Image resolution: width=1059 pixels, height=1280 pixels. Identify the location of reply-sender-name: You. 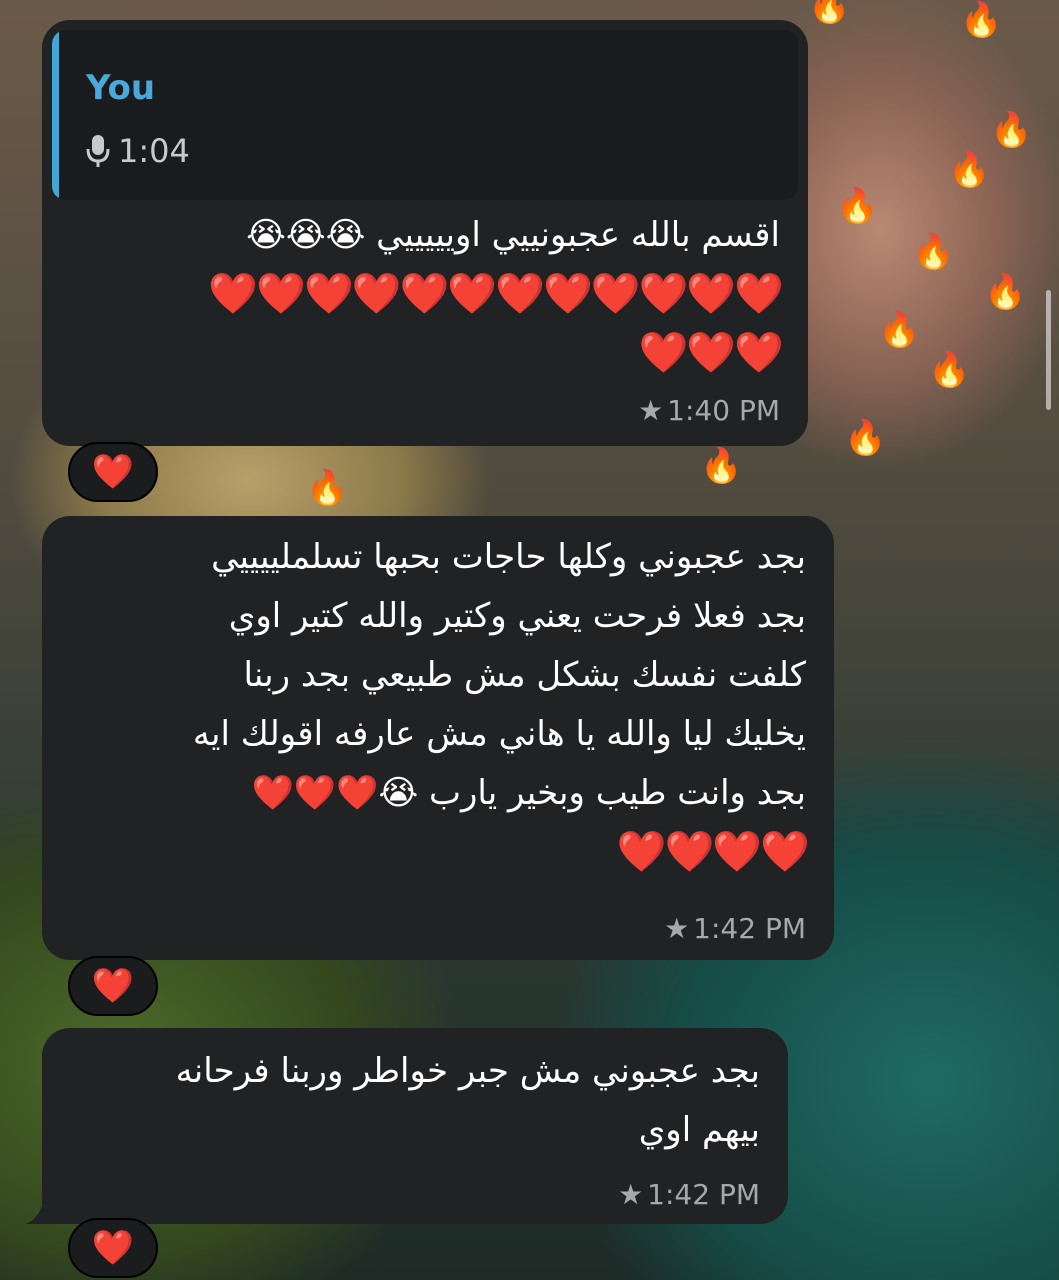
(121, 88).